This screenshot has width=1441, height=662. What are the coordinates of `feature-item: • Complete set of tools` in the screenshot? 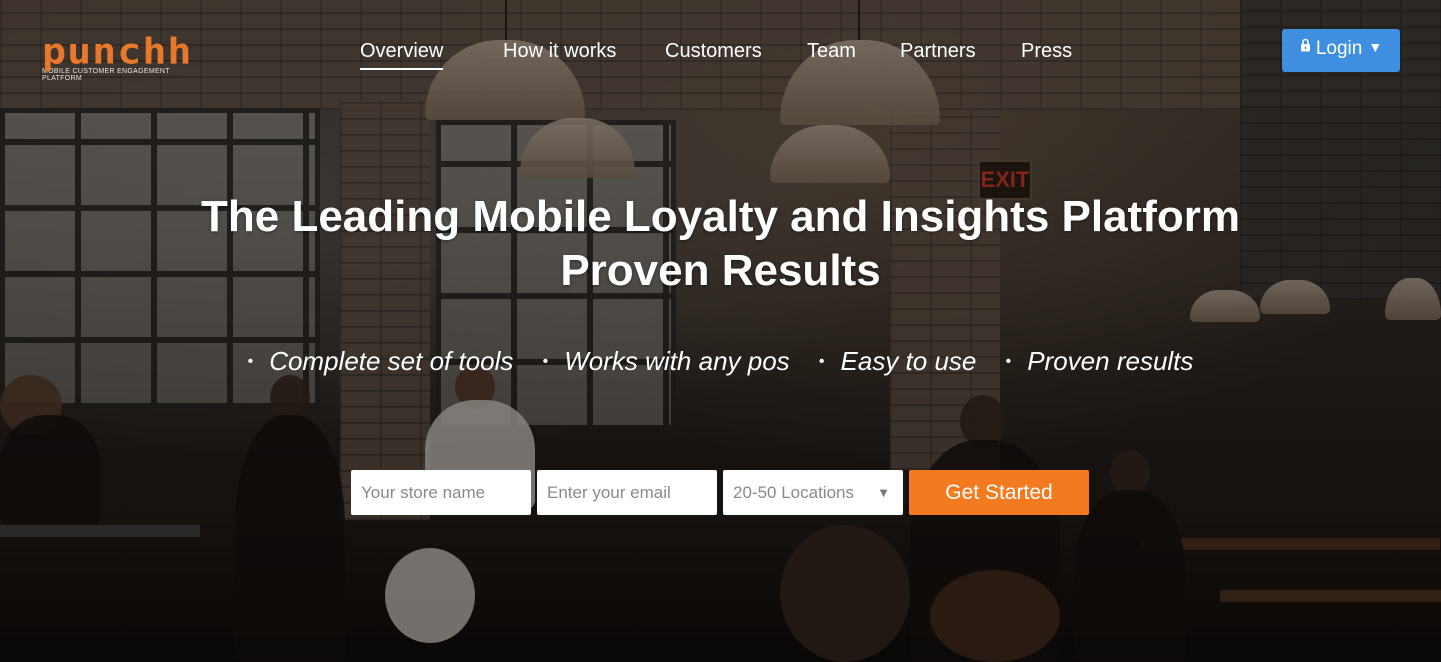 It's located at (381, 361).